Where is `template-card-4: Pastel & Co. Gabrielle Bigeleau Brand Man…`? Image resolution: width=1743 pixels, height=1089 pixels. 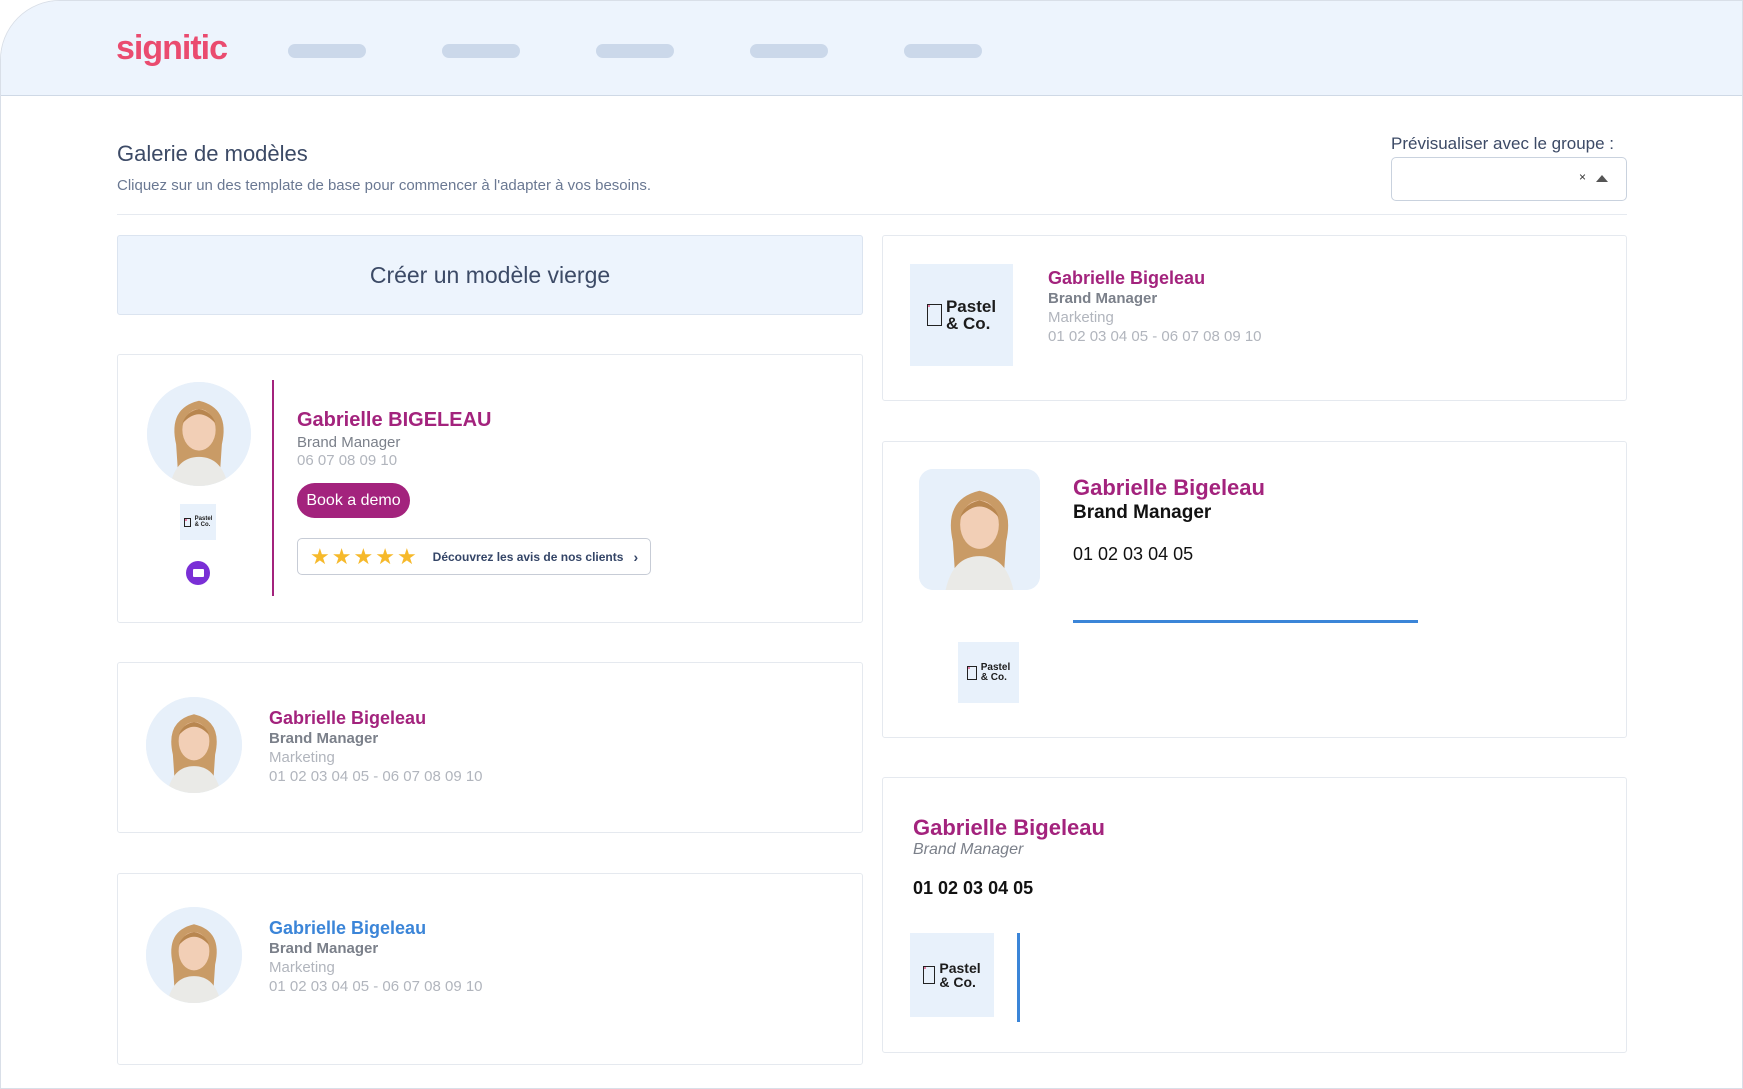 template-card-4: Pastel & Co. Gabrielle Bigeleau Brand Man… is located at coordinates (1254, 589).